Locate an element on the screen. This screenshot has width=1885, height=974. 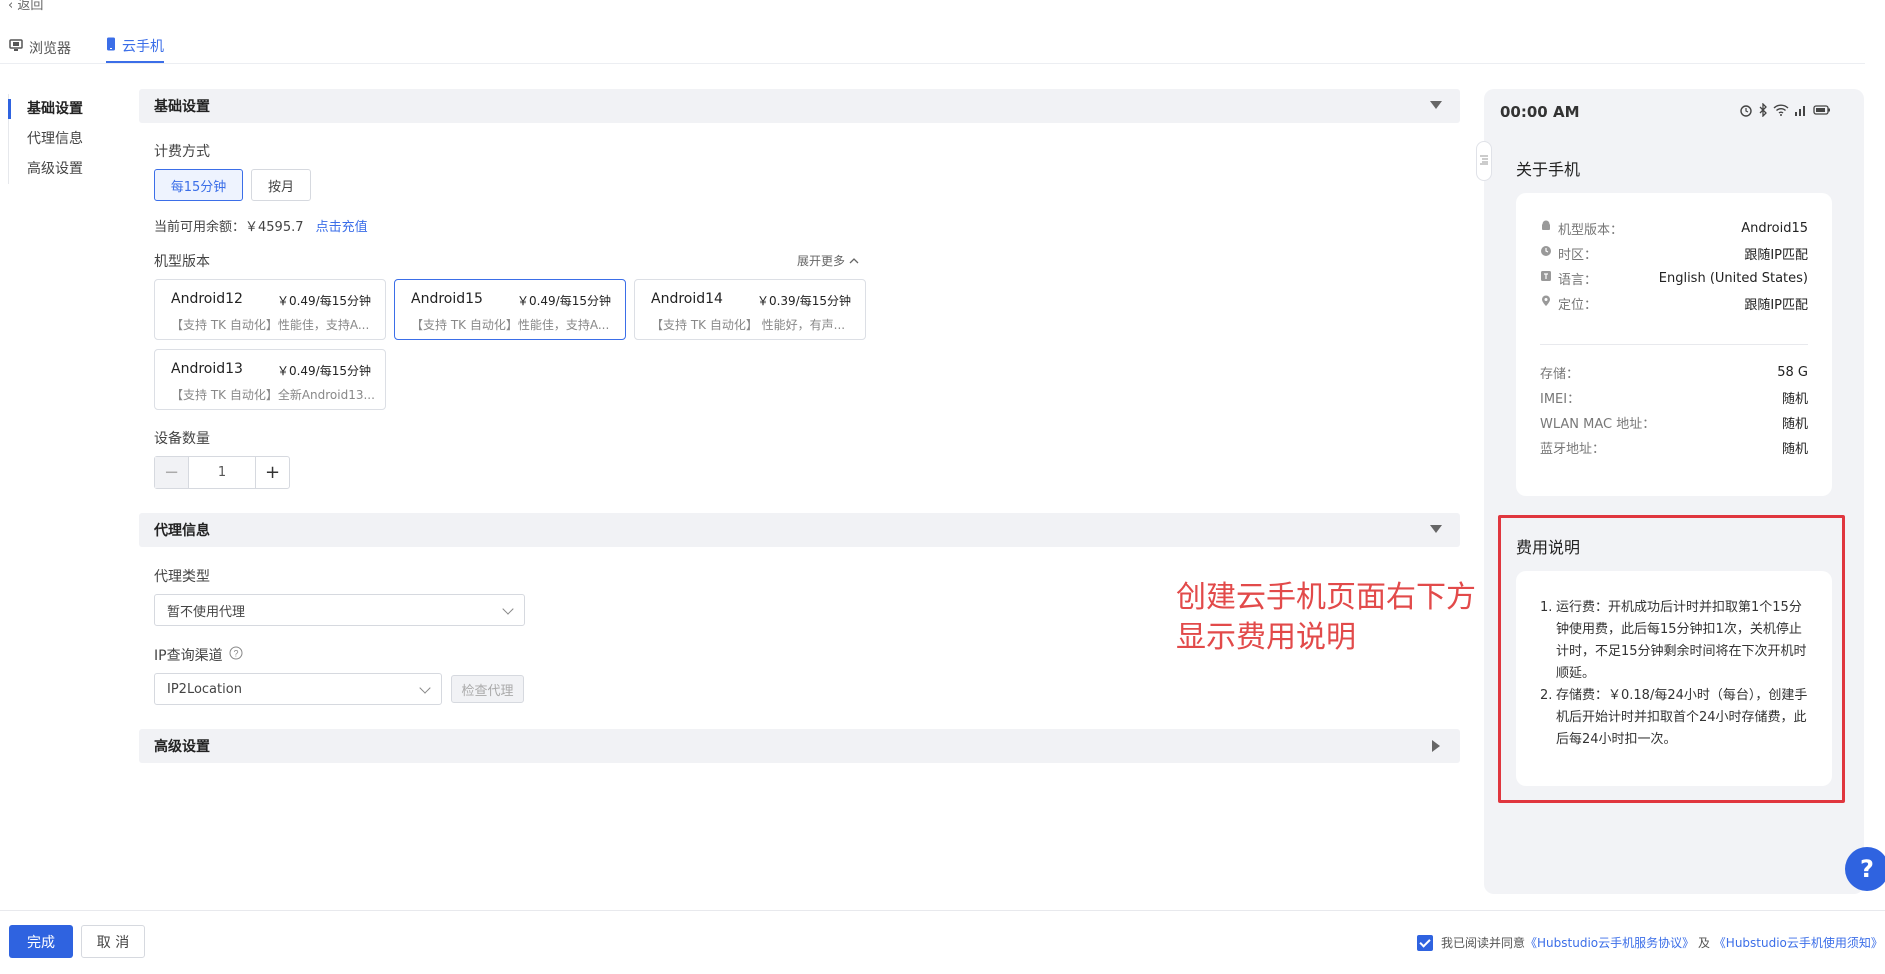
section-title-advanced: 高级设置 is located at coordinates (182, 747).